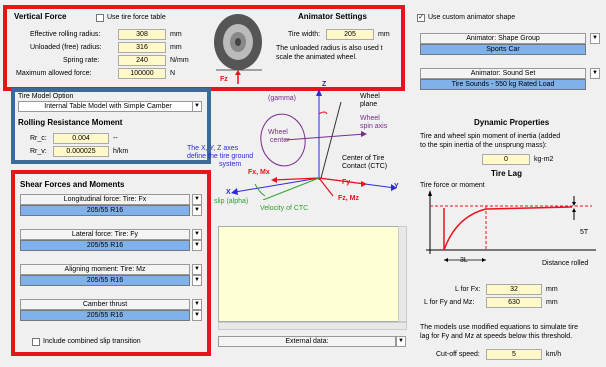 This screenshot has width=606, height=367. What do you see at coordinates (105, 245) in the screenshot?
I see `lateral-force-value: 205/55 R16` at bounding box center [105, 245].